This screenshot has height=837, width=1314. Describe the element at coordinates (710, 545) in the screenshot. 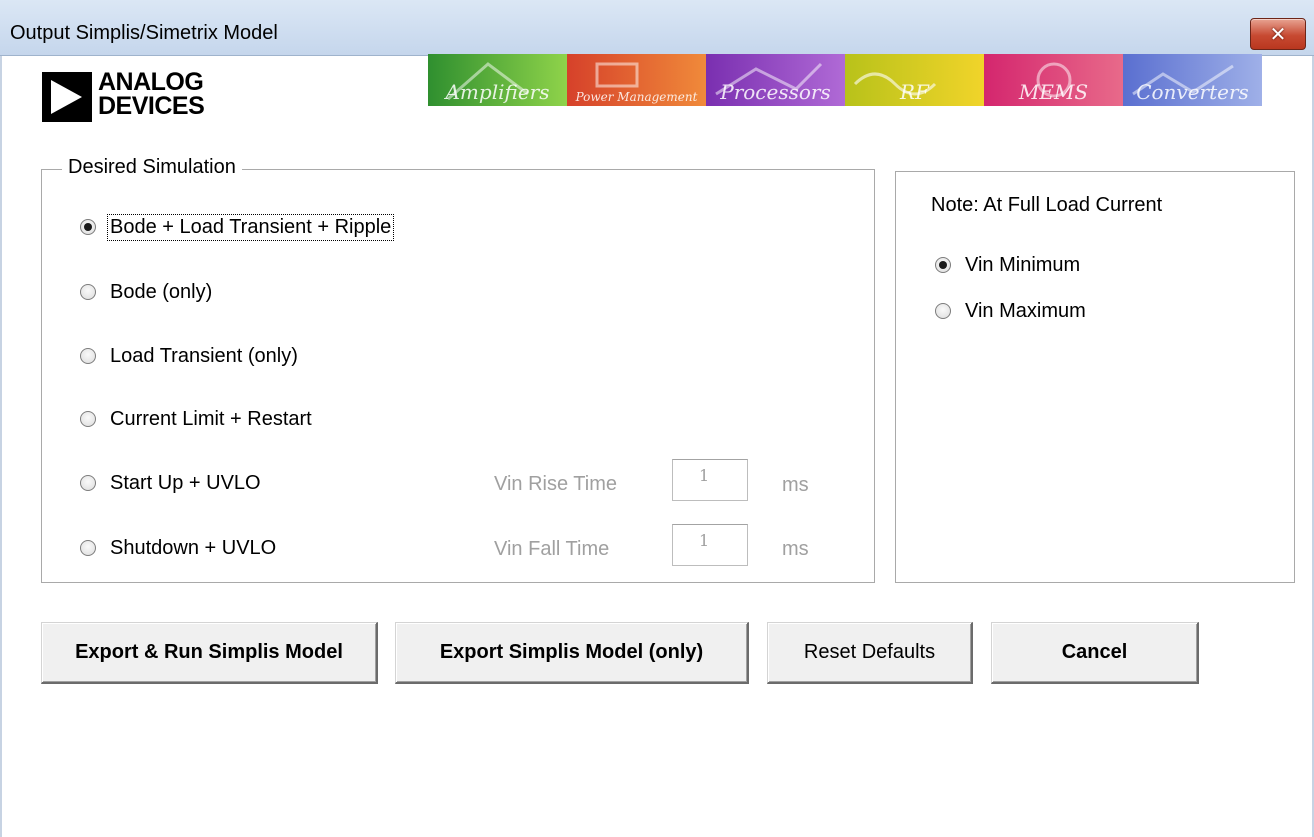

I see `vin-fall-time-input: 1` at that location.